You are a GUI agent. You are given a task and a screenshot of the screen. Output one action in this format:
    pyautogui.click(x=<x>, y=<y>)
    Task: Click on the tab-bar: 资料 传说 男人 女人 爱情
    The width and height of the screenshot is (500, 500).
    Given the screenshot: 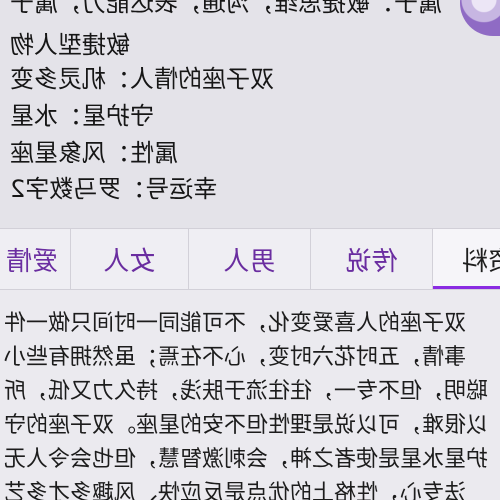 What is the action you would take?
    pyautogui.click(x=250, y=259)
    